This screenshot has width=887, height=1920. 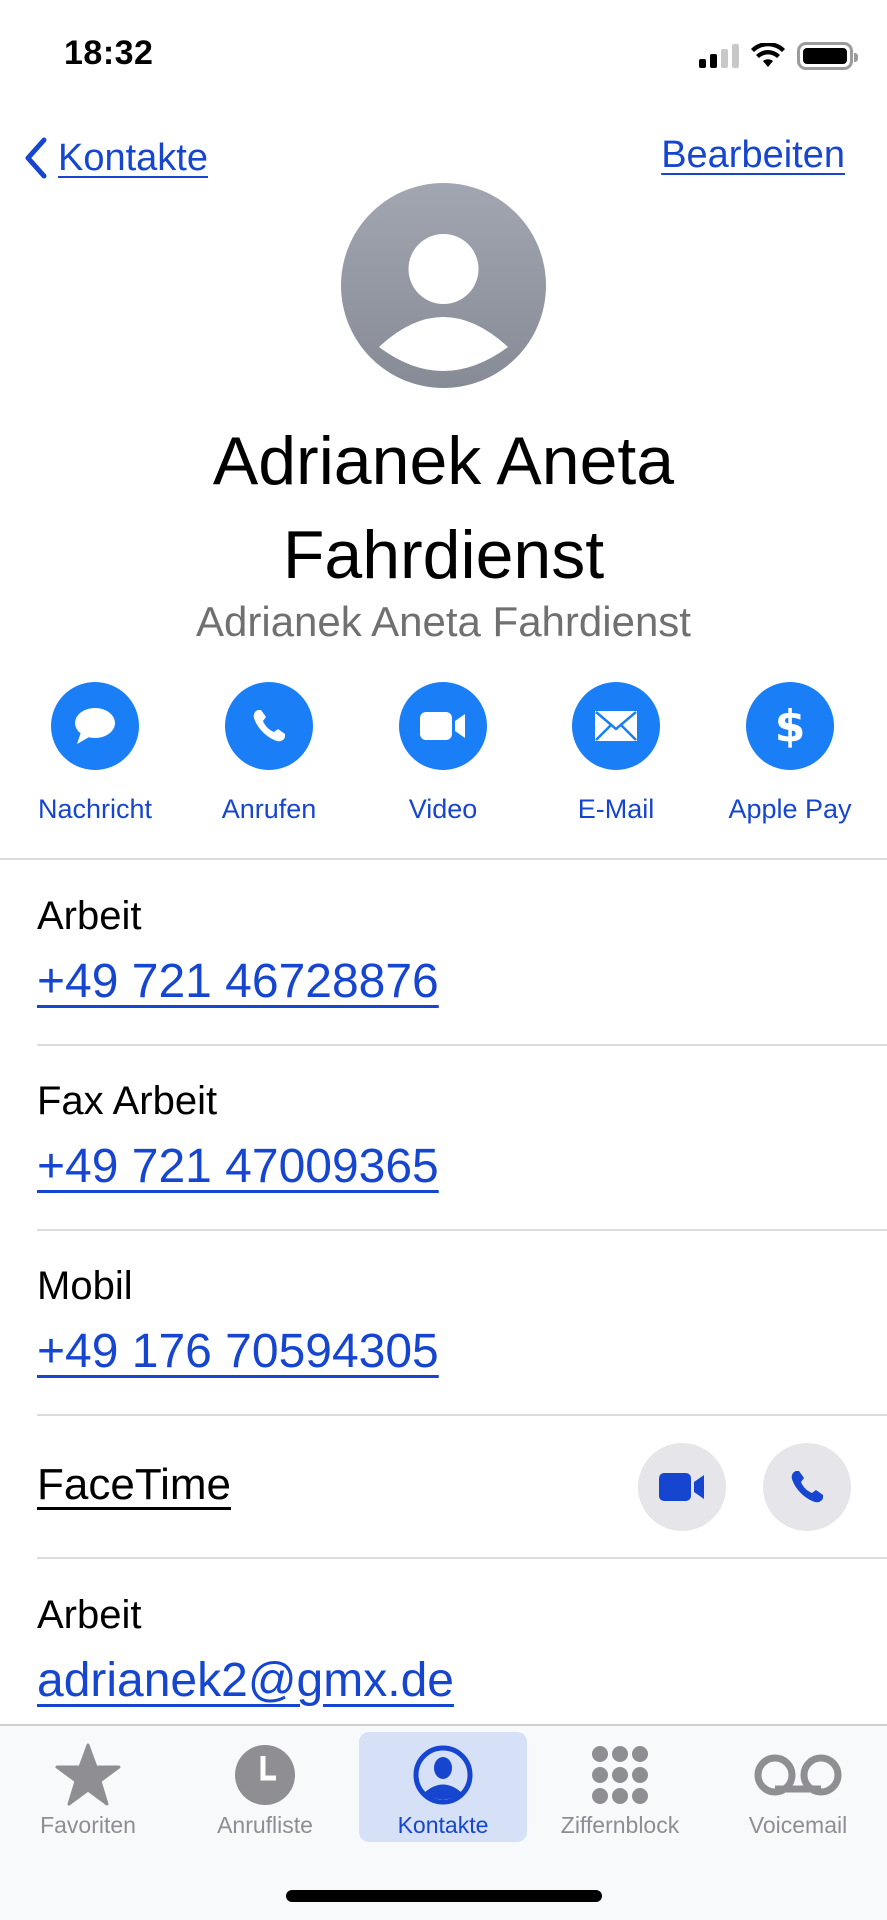 I want to click on action-message-button: Nachricht, so click(x=95, y=753).